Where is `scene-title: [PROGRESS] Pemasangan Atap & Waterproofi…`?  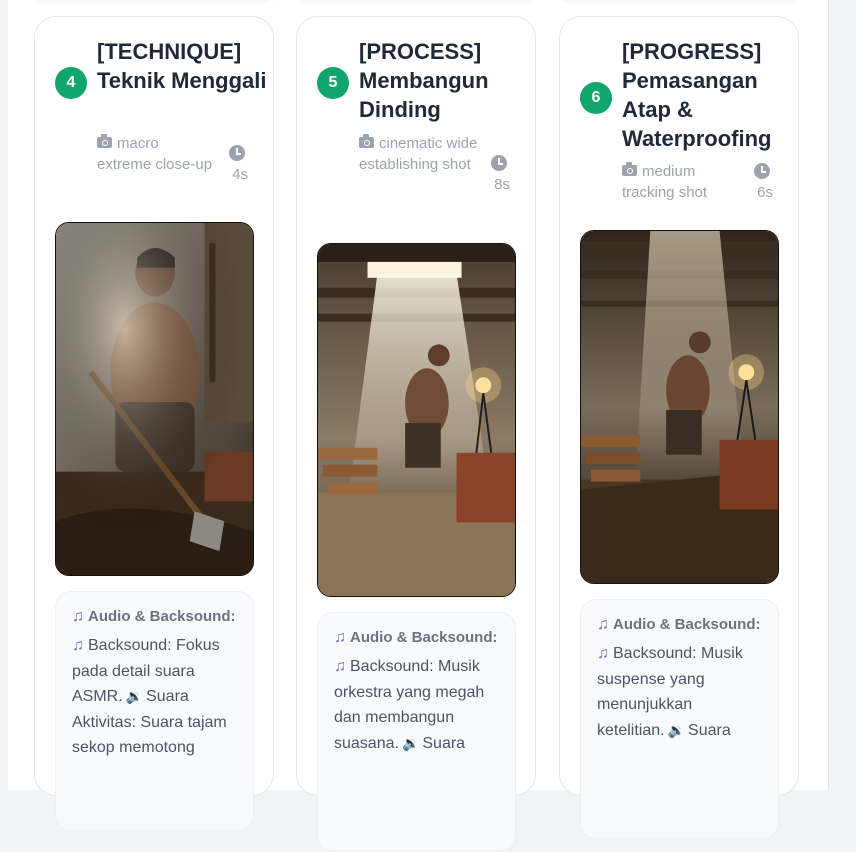
scene-title: [PROGRESS] Pemasangan Atap & Waterproofi… is located at coordinates (697, 95).